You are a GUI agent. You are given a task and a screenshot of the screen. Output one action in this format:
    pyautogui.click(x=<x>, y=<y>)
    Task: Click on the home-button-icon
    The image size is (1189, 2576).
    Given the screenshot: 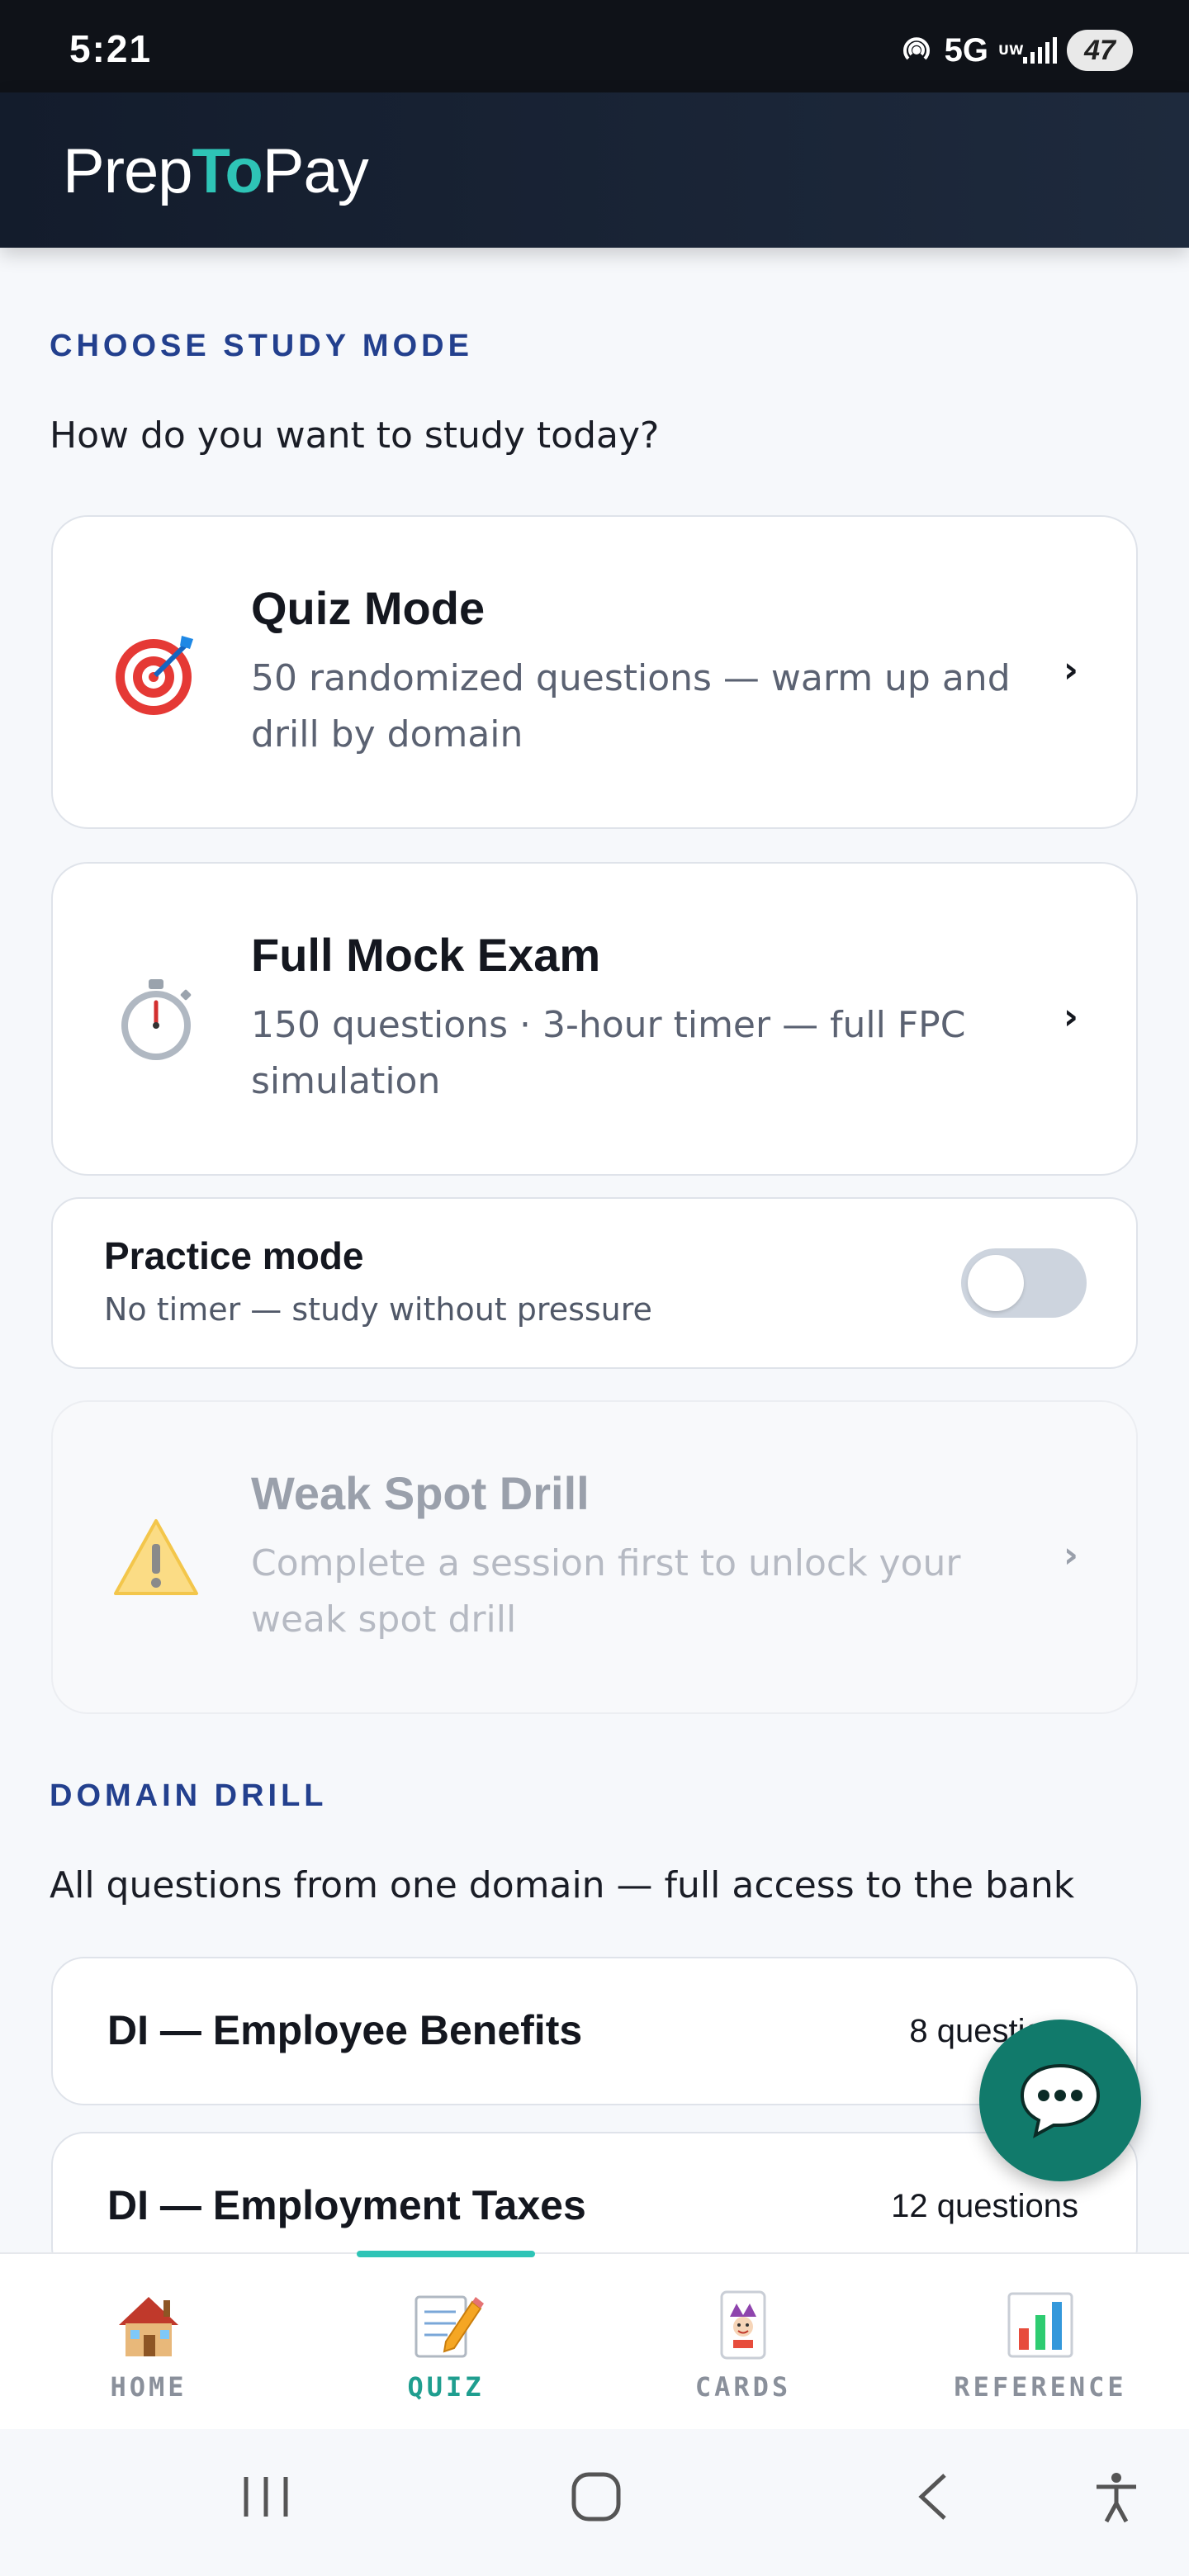 What is the action you would take?
    pyautogui.click(x=596, y=2496)
    